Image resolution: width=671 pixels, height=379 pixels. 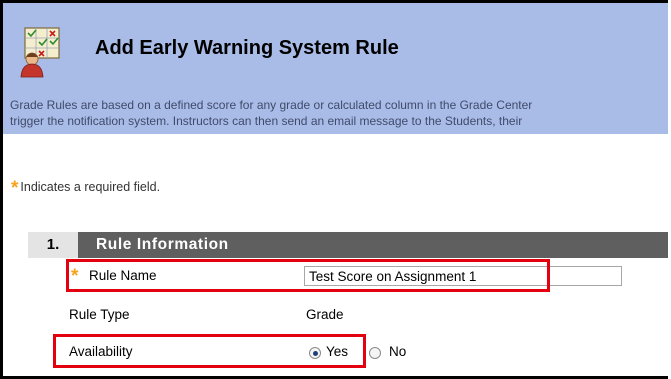 What do you see at coordinates (325, 314) in the screenshot?
I see `rule-type-value: Grade` at bounding box center [325, 314].